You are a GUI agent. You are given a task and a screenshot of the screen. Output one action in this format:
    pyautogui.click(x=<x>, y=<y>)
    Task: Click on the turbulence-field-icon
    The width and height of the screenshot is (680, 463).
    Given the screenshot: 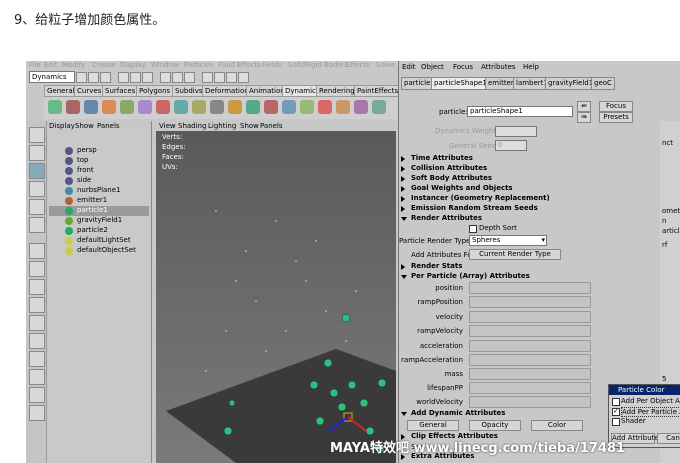 What is the action you would take?
    pyautogui.click(x=181, y=107)
    